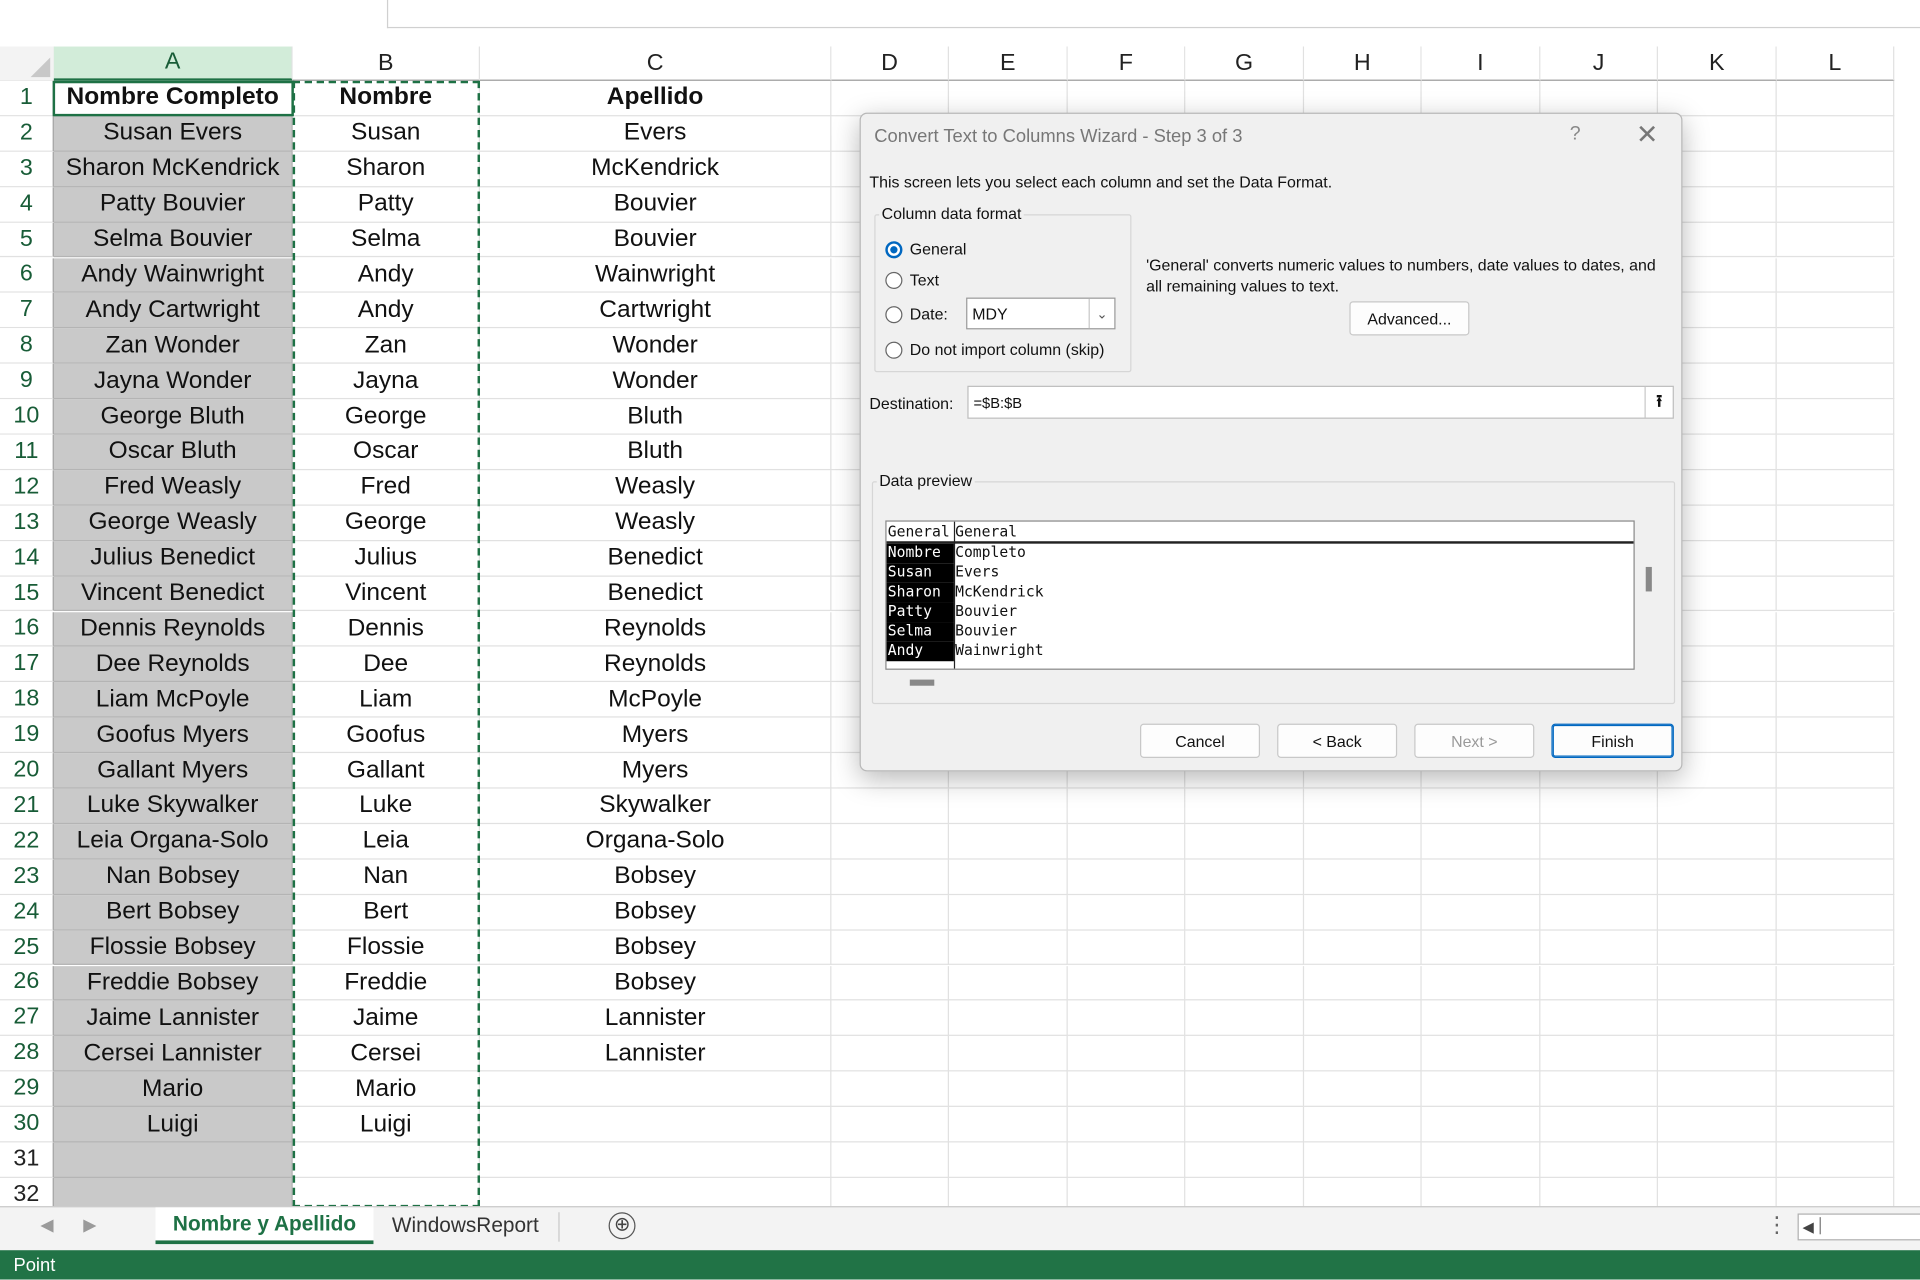 The height and width of the screenshot is (1280, 1920). I want to click on cell-a3: Sharon McKendrick, so click(173, 169).